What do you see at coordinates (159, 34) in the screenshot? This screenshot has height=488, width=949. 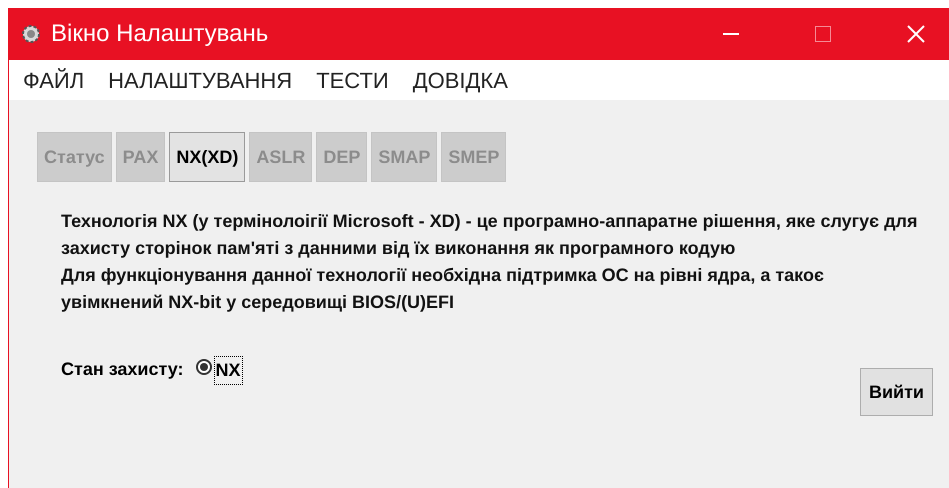 I see `window-title: Вікно Налаштувань` at bounding box center [159, 34].